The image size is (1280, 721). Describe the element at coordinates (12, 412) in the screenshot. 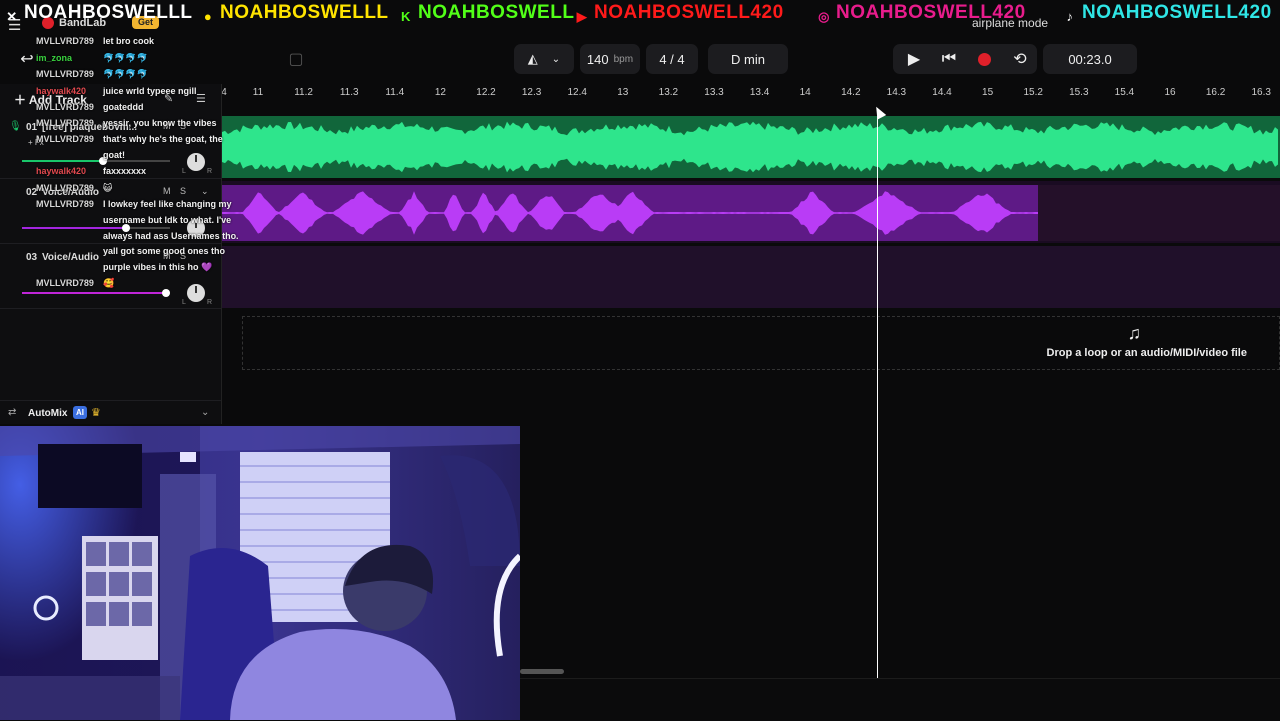

I see `sliders-icon: ⇄` at that location.